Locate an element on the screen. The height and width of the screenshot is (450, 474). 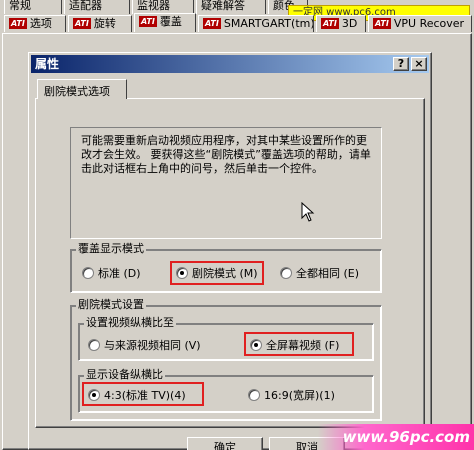
cancel-button-label: 取消 is located at coordinates (307, 445).